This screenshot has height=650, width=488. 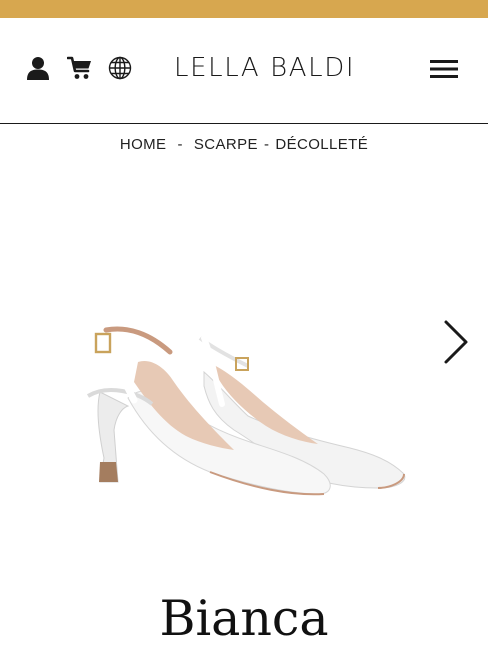 I want to click on breadcrumb-home: HOME, so click(x=143, y=144).